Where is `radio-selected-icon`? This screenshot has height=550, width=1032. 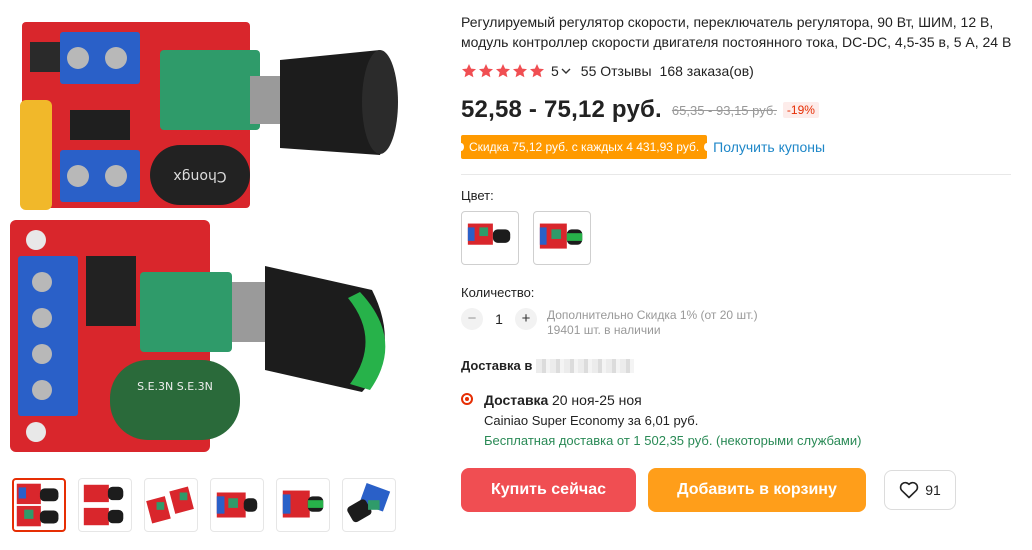
radio-selected-icon is located at coordinates (467, 399).